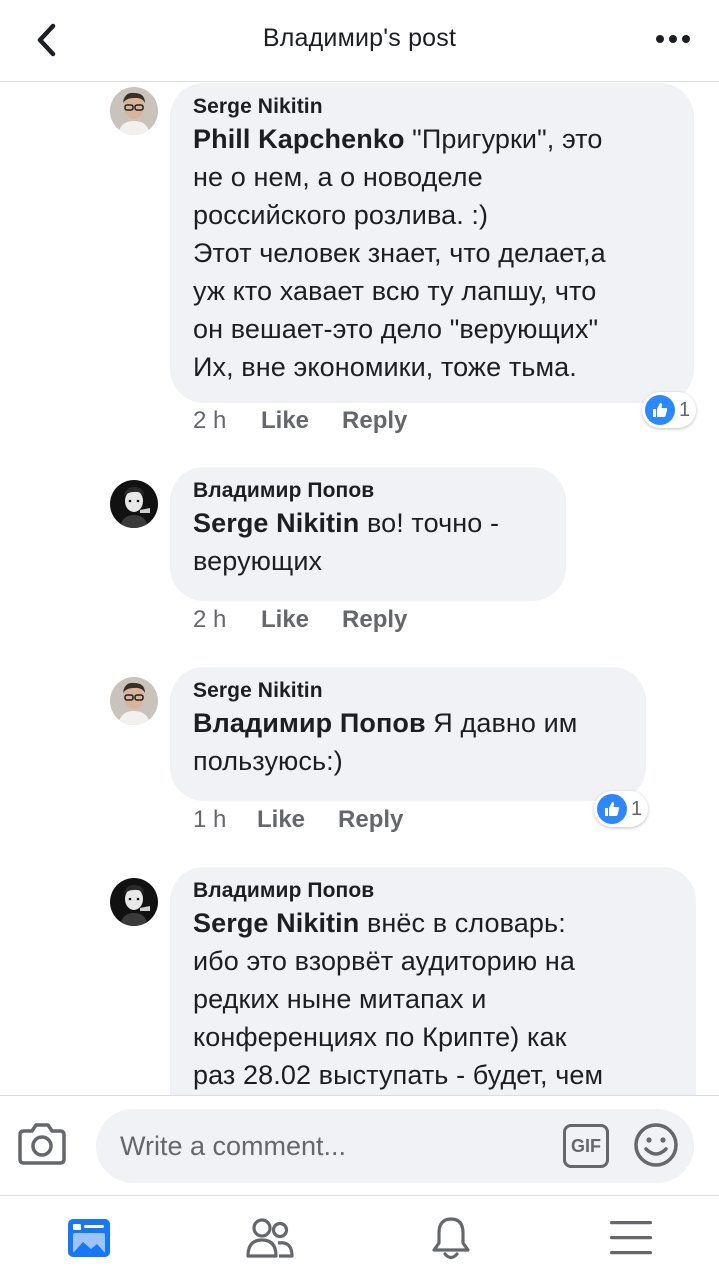  I want to click on comment-text-line: редких ныне митапах и, so click(340, 999).